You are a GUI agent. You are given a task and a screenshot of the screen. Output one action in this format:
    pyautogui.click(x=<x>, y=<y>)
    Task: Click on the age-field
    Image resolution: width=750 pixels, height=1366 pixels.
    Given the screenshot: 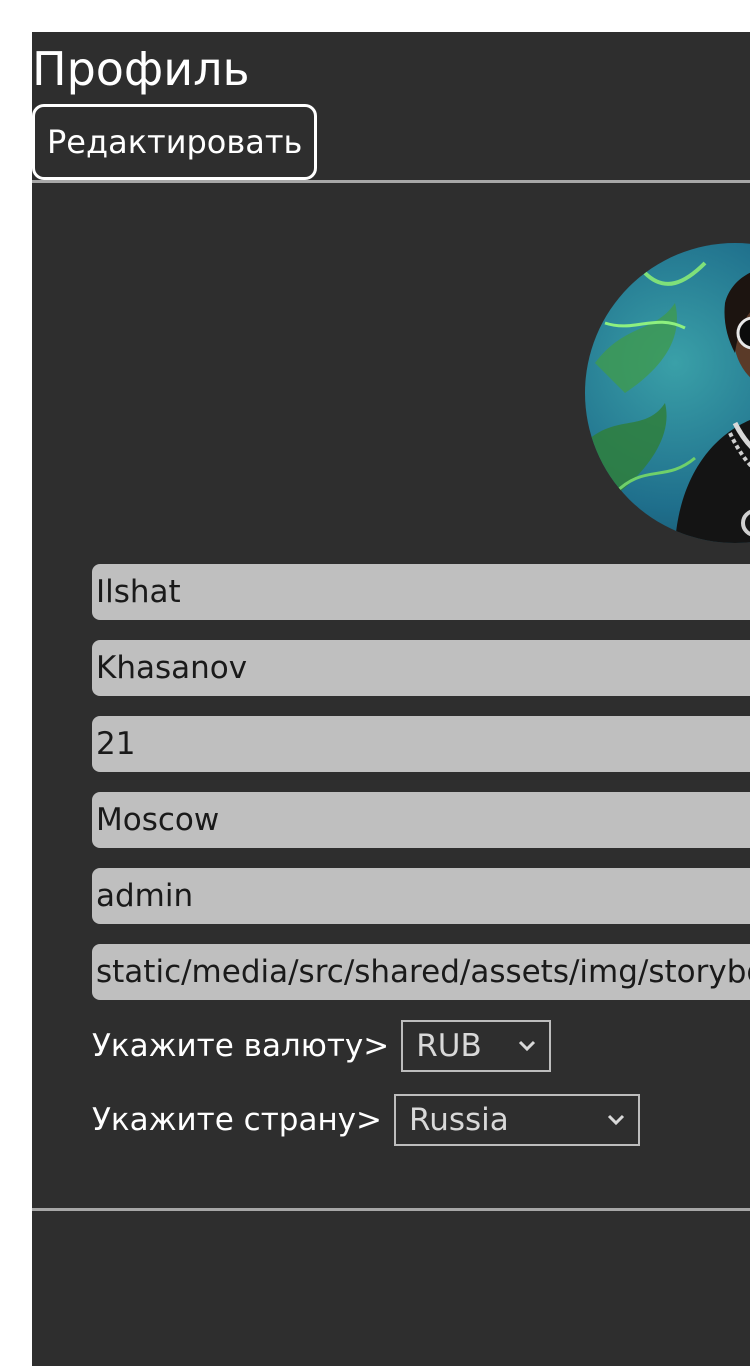 What is the action you would take?
    pyautogui.click(x=421, y=744)
    